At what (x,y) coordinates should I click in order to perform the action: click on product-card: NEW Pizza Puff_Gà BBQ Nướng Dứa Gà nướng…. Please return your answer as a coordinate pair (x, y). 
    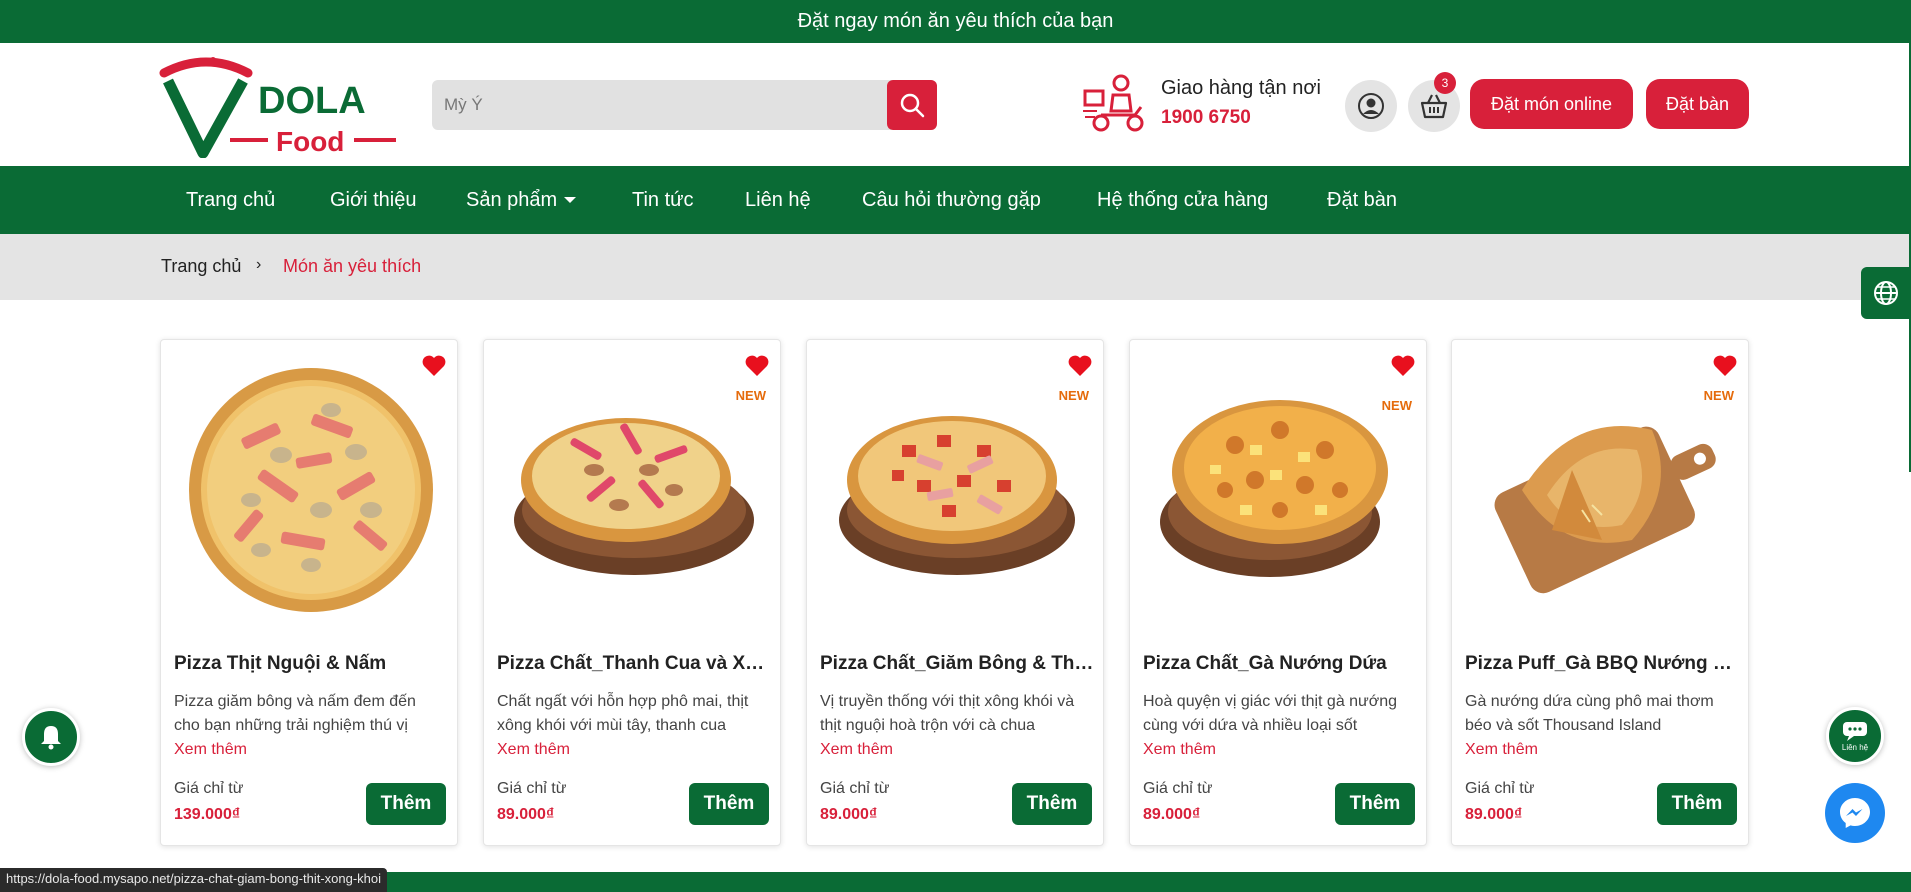
    Looking at the image, I should click on (1600, 592).